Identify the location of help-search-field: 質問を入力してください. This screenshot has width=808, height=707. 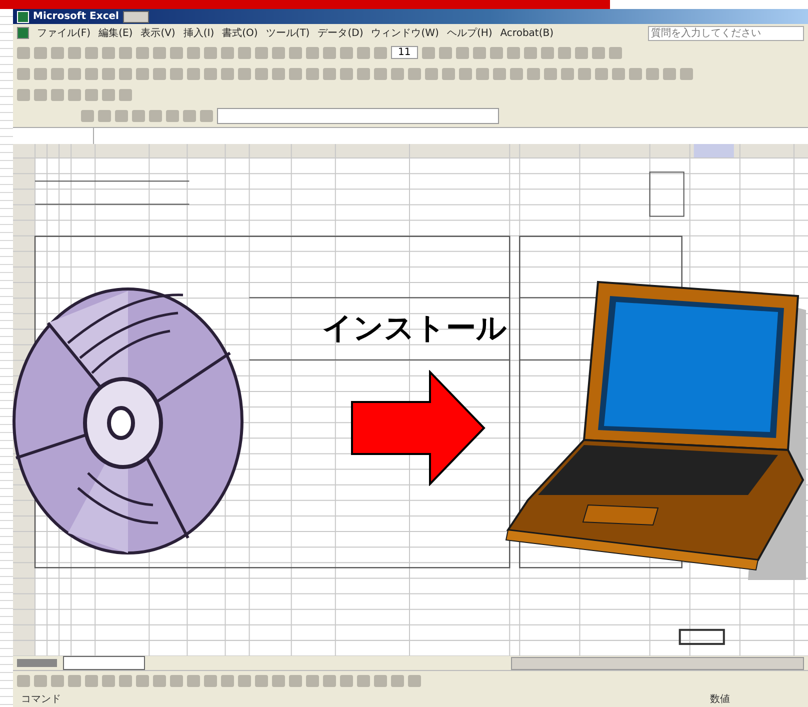
(726, 33).